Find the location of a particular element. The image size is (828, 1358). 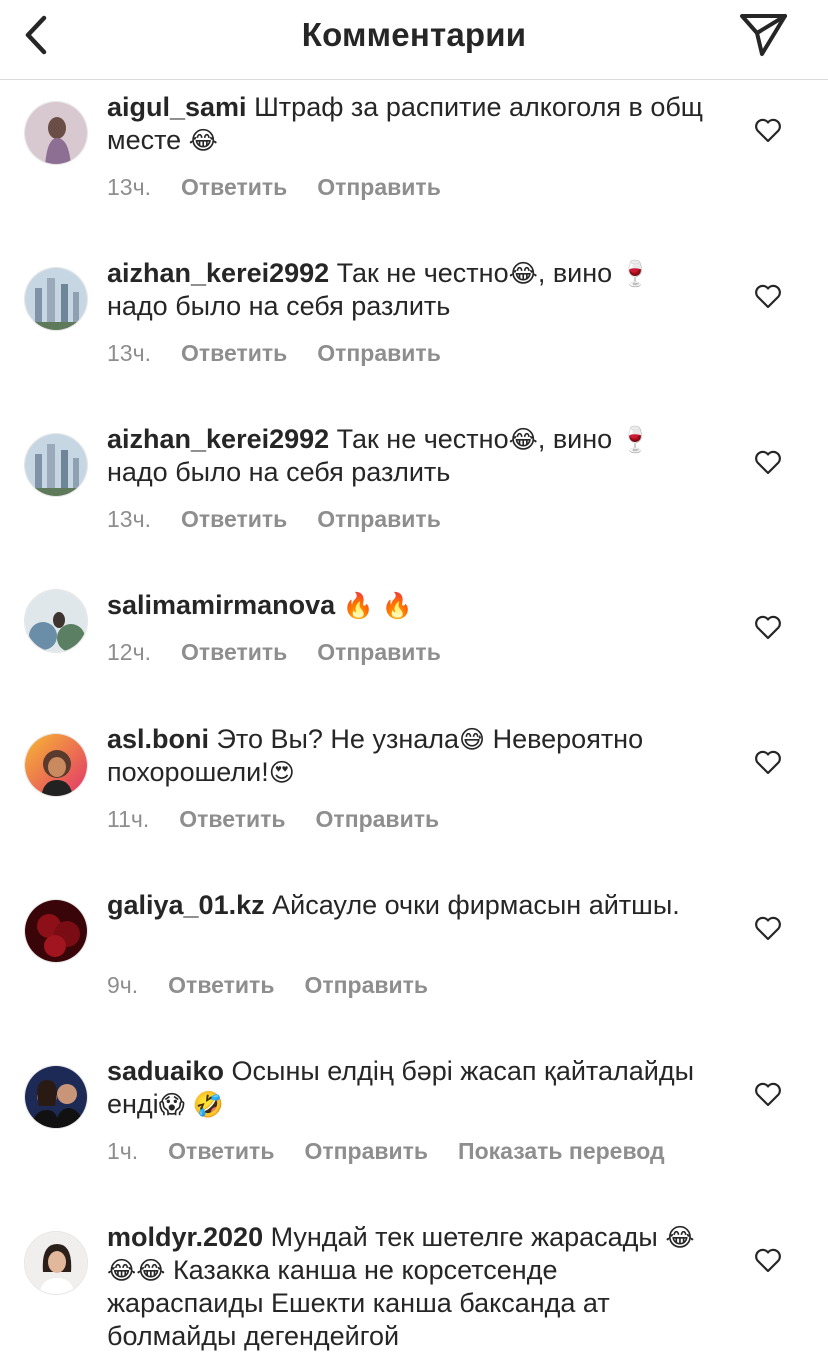

comment-body: Мундай тек шетелге жарасады is located at coordinates (464, 1237).